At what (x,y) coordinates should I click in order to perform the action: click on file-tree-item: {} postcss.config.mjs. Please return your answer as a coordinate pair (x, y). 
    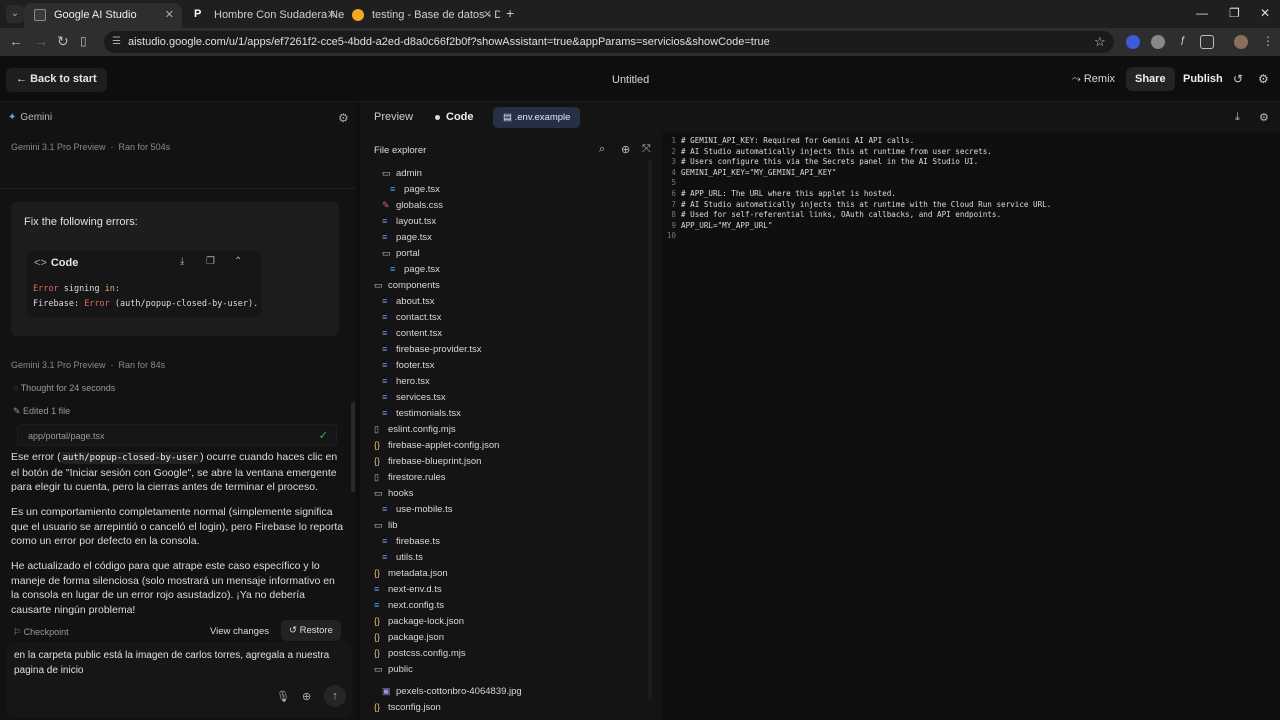
    Looking at the image, I should click on (420, 656).